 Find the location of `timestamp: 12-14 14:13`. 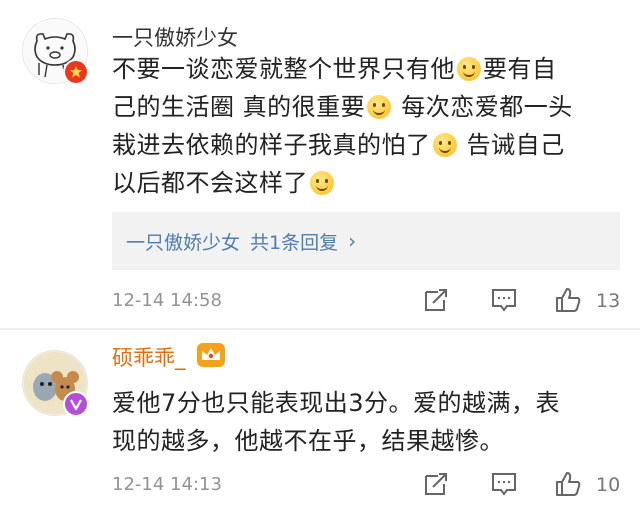

timestamp: 12-14 14:13 is located at coordinates (167, 484).